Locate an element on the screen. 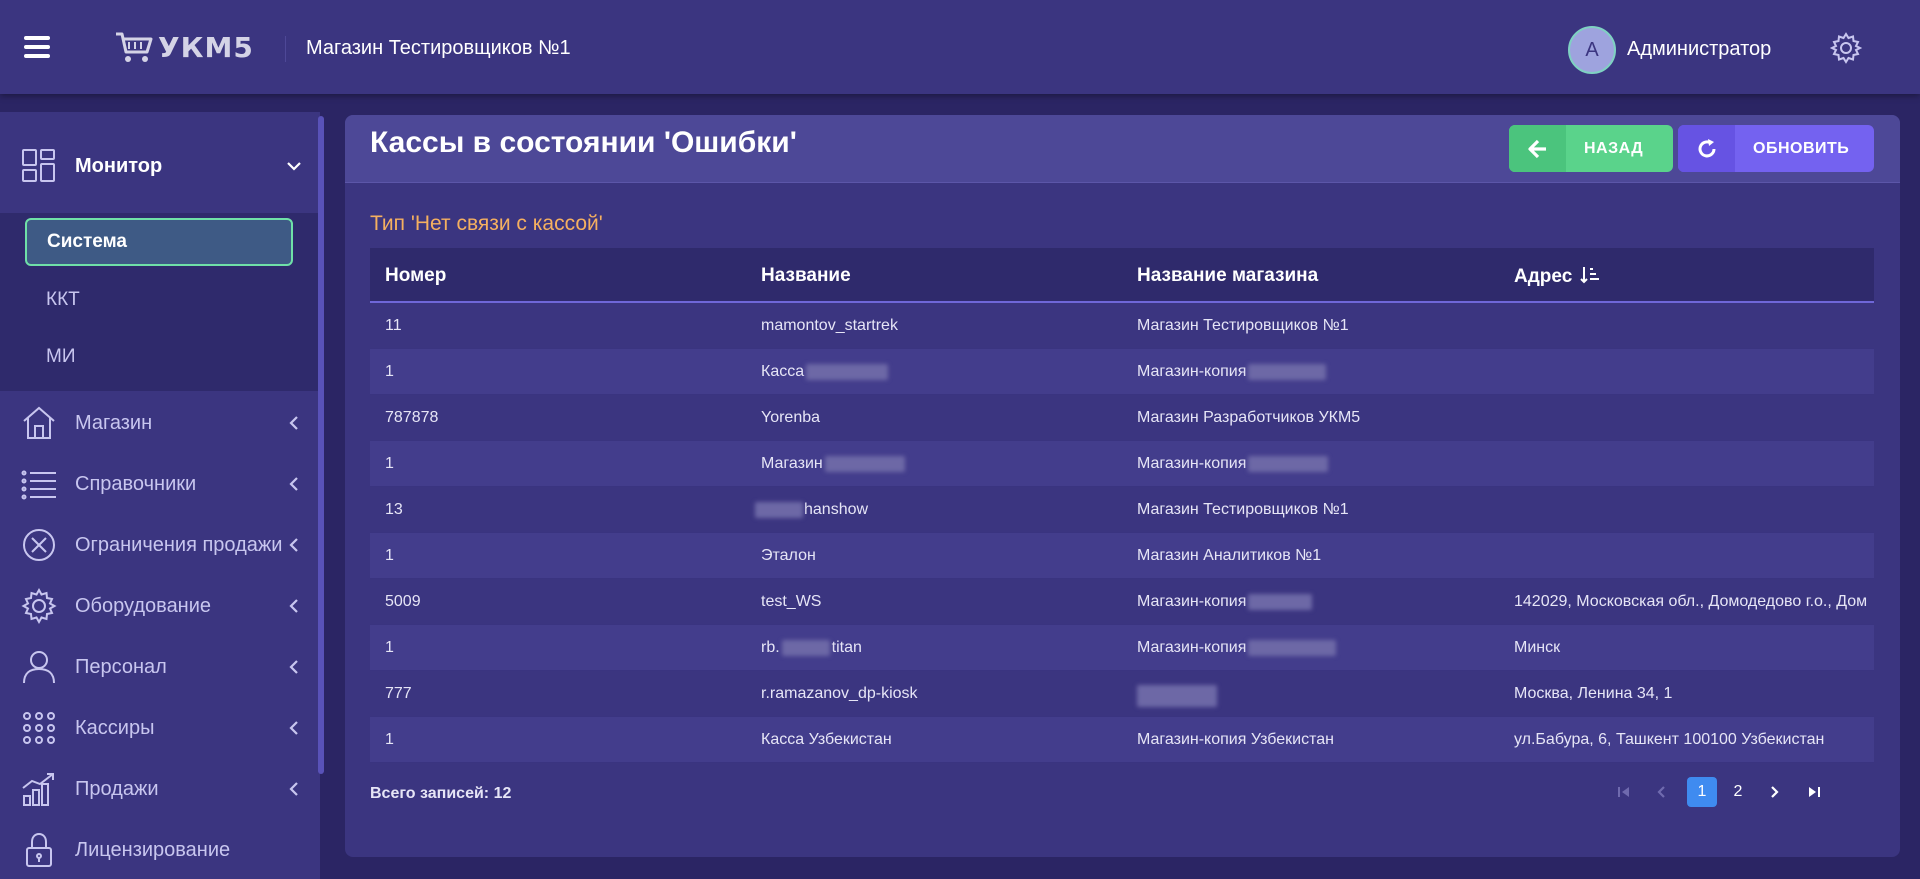  table-row: 1 Магазин Магазин-копия is located at coordinates (1122, 464).